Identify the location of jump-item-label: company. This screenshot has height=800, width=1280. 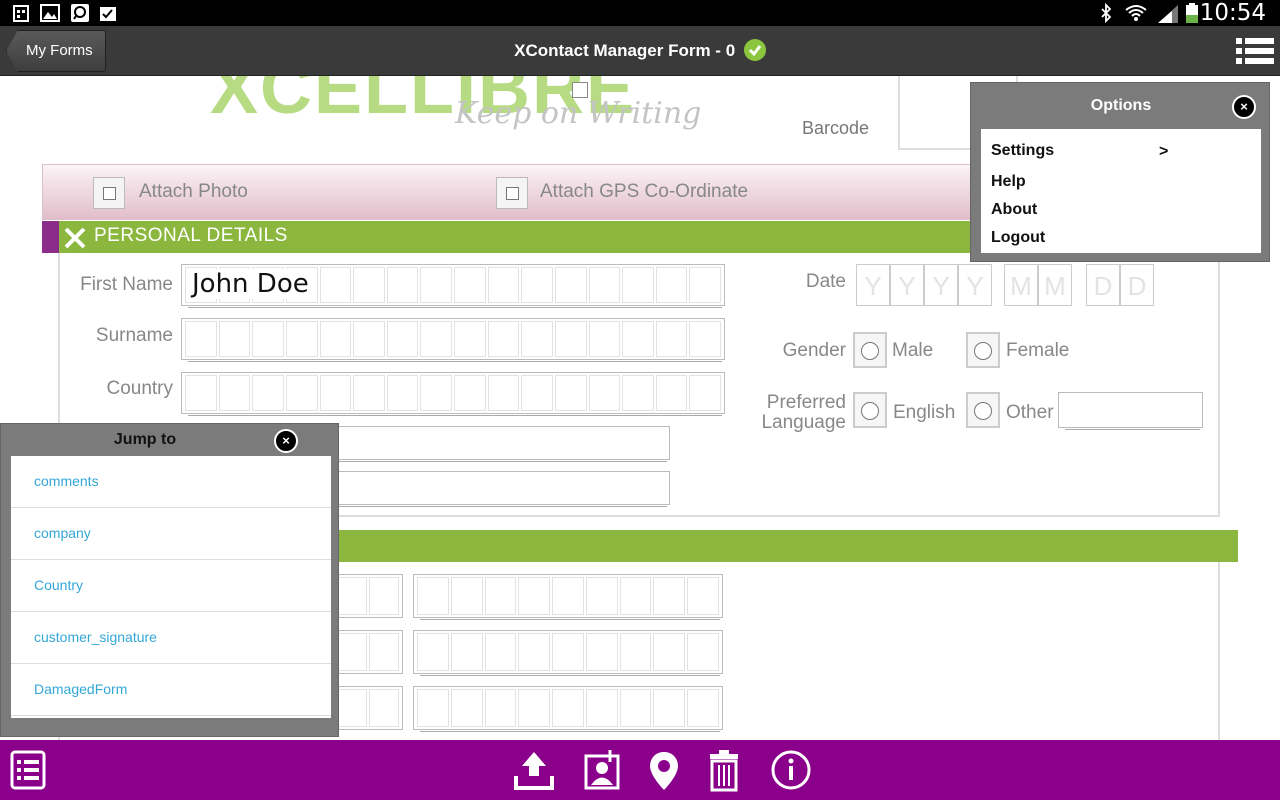
(62, 533).